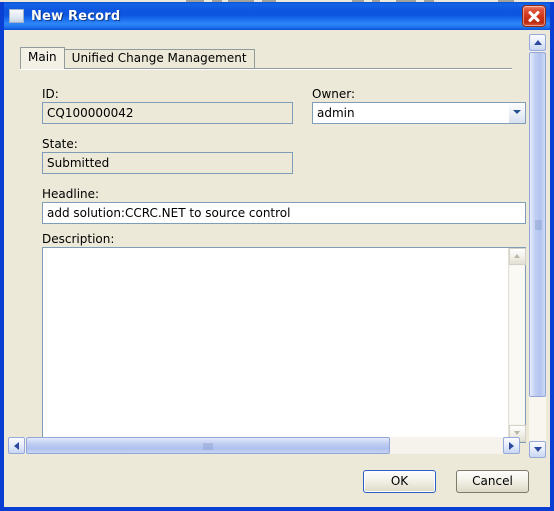  Describe the element at coordinates (492, 481) in the screenshot. I see `cancel-button: Cancel` at that location.